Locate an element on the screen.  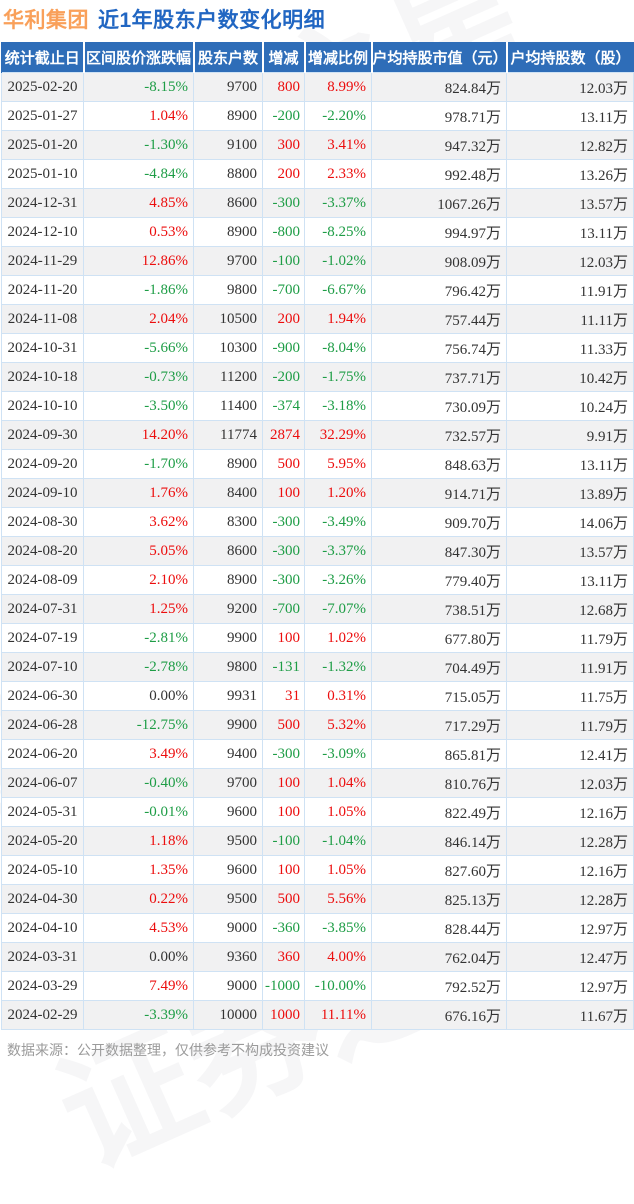
cell-avg-shares: 11.75万 is located at coordinates (570, 696).